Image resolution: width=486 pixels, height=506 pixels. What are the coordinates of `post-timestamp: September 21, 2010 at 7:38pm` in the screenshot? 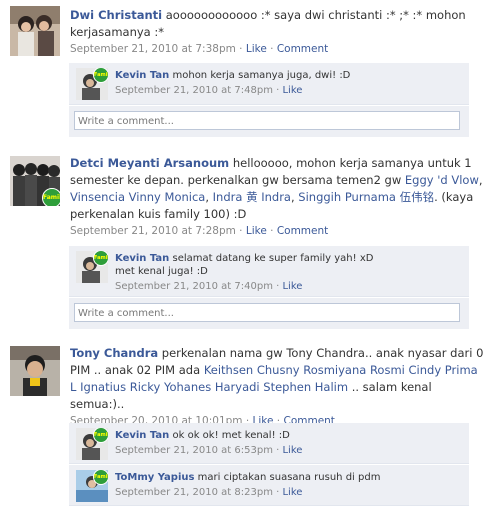 It's located at (153, 49).